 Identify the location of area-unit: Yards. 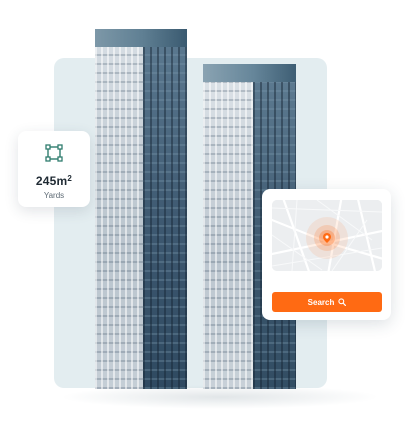
(54, 195).